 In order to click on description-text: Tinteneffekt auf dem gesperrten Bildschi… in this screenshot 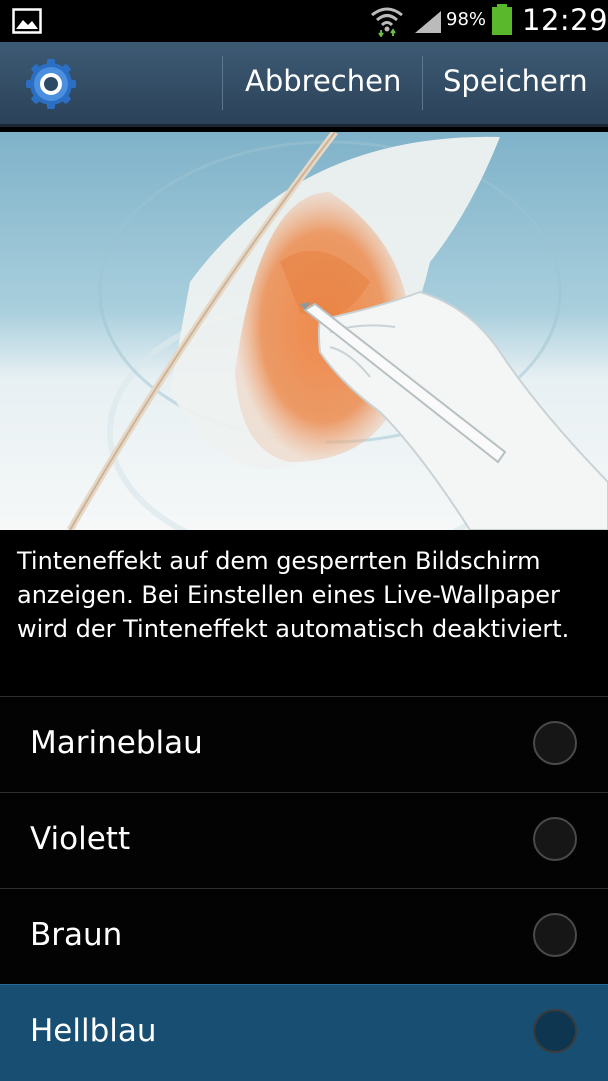, I will do `click(293, 595)`.